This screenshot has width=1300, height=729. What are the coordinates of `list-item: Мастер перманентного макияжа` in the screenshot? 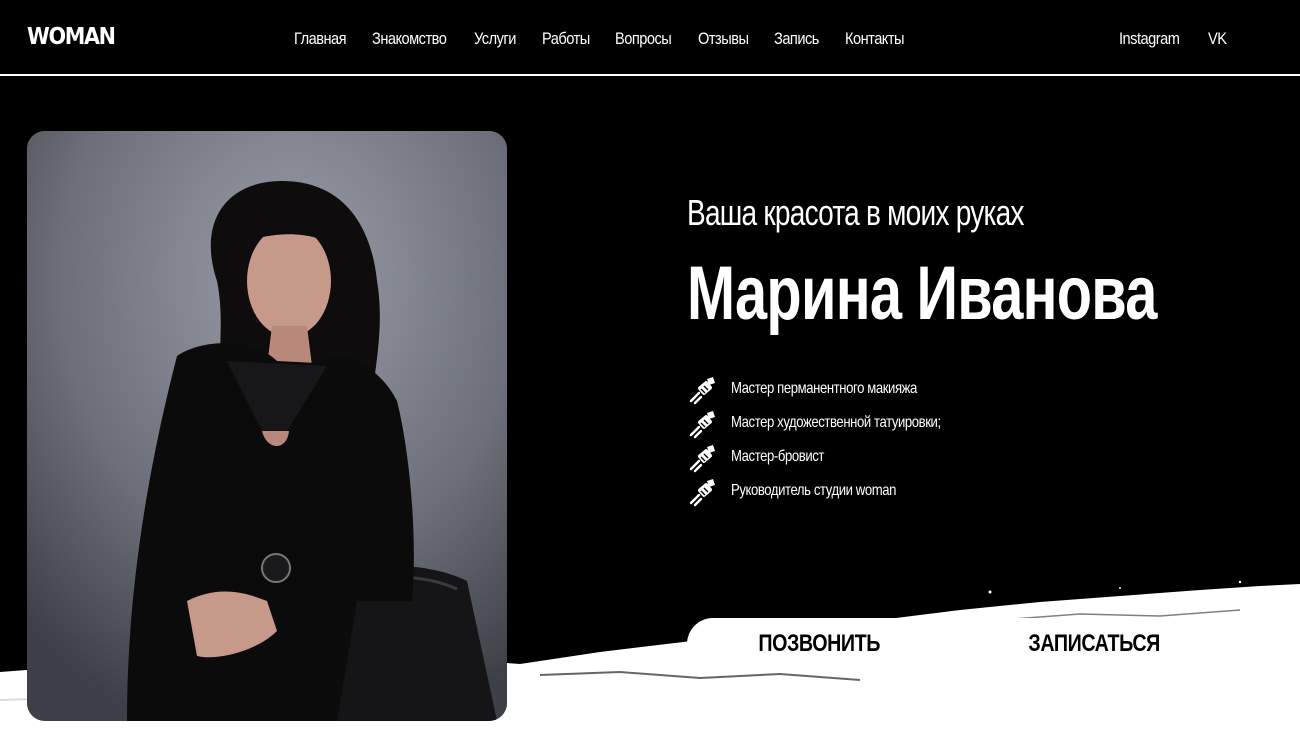 It's located at (837, 389).